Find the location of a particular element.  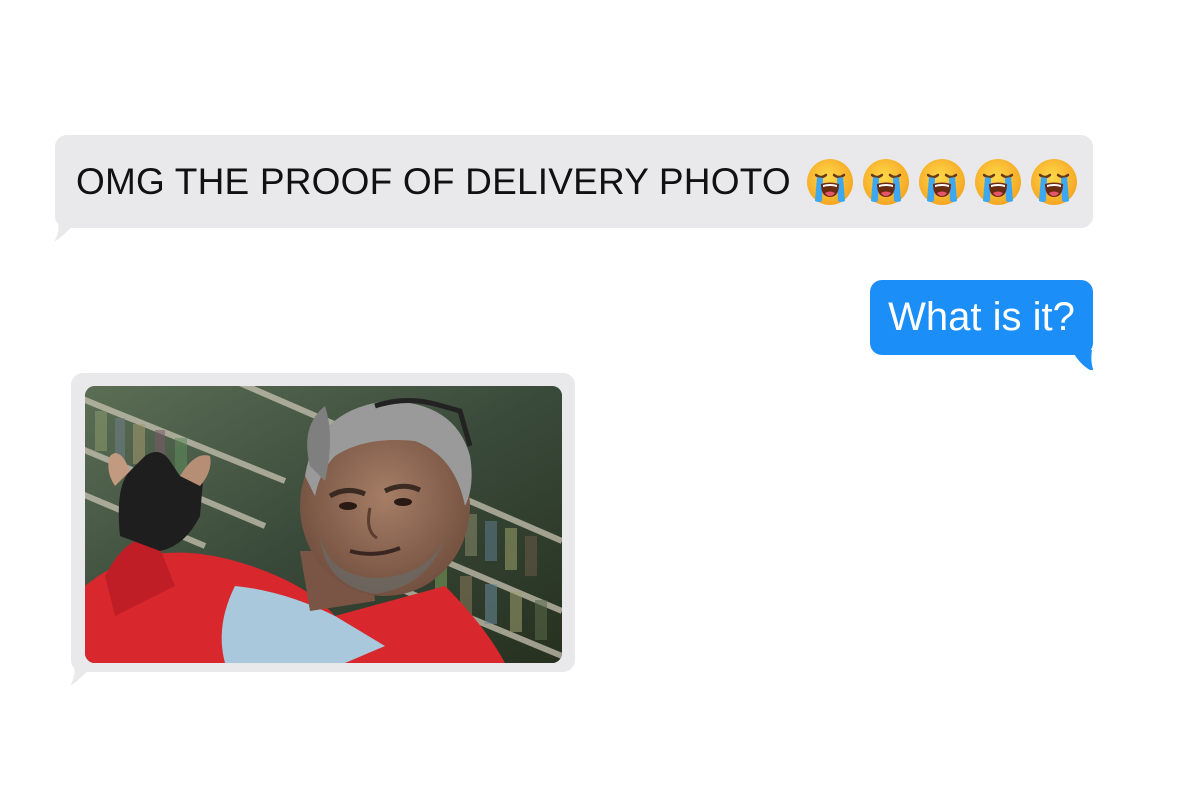

message-text: OMG THE PROOF OF DELIVERY PHOTO is located at coordinates (433, 181).